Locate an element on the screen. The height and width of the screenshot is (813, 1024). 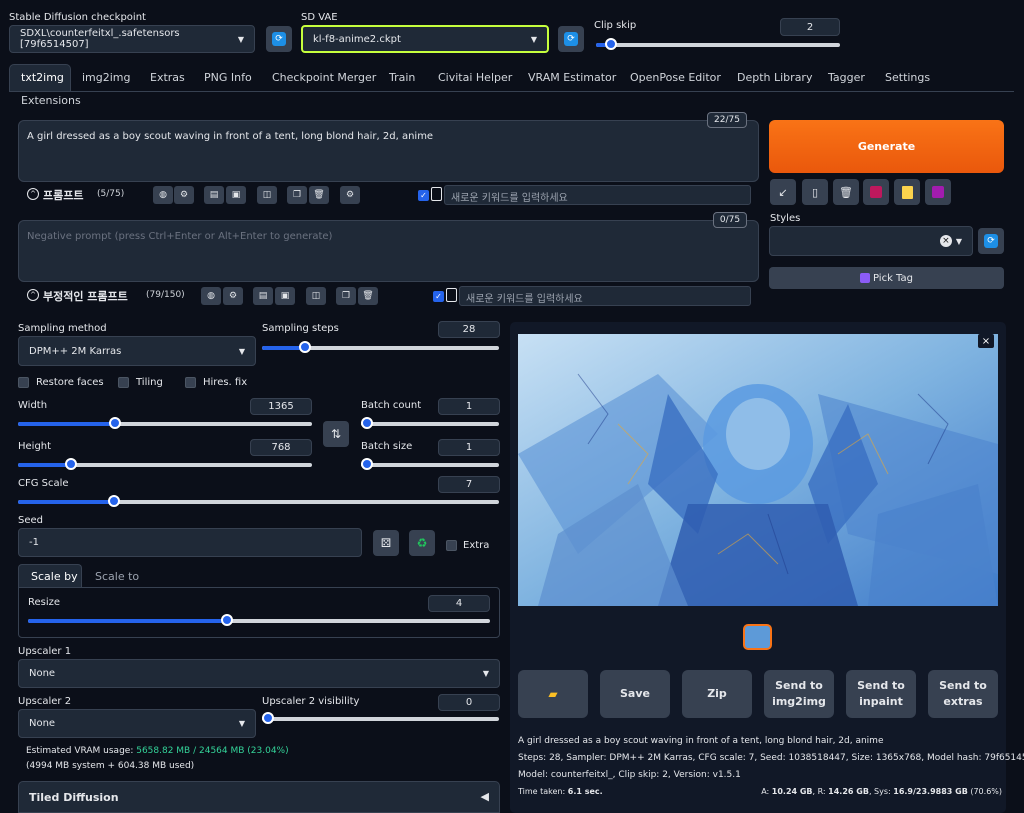
batch-size-slider is located at coordinates (430, 464).